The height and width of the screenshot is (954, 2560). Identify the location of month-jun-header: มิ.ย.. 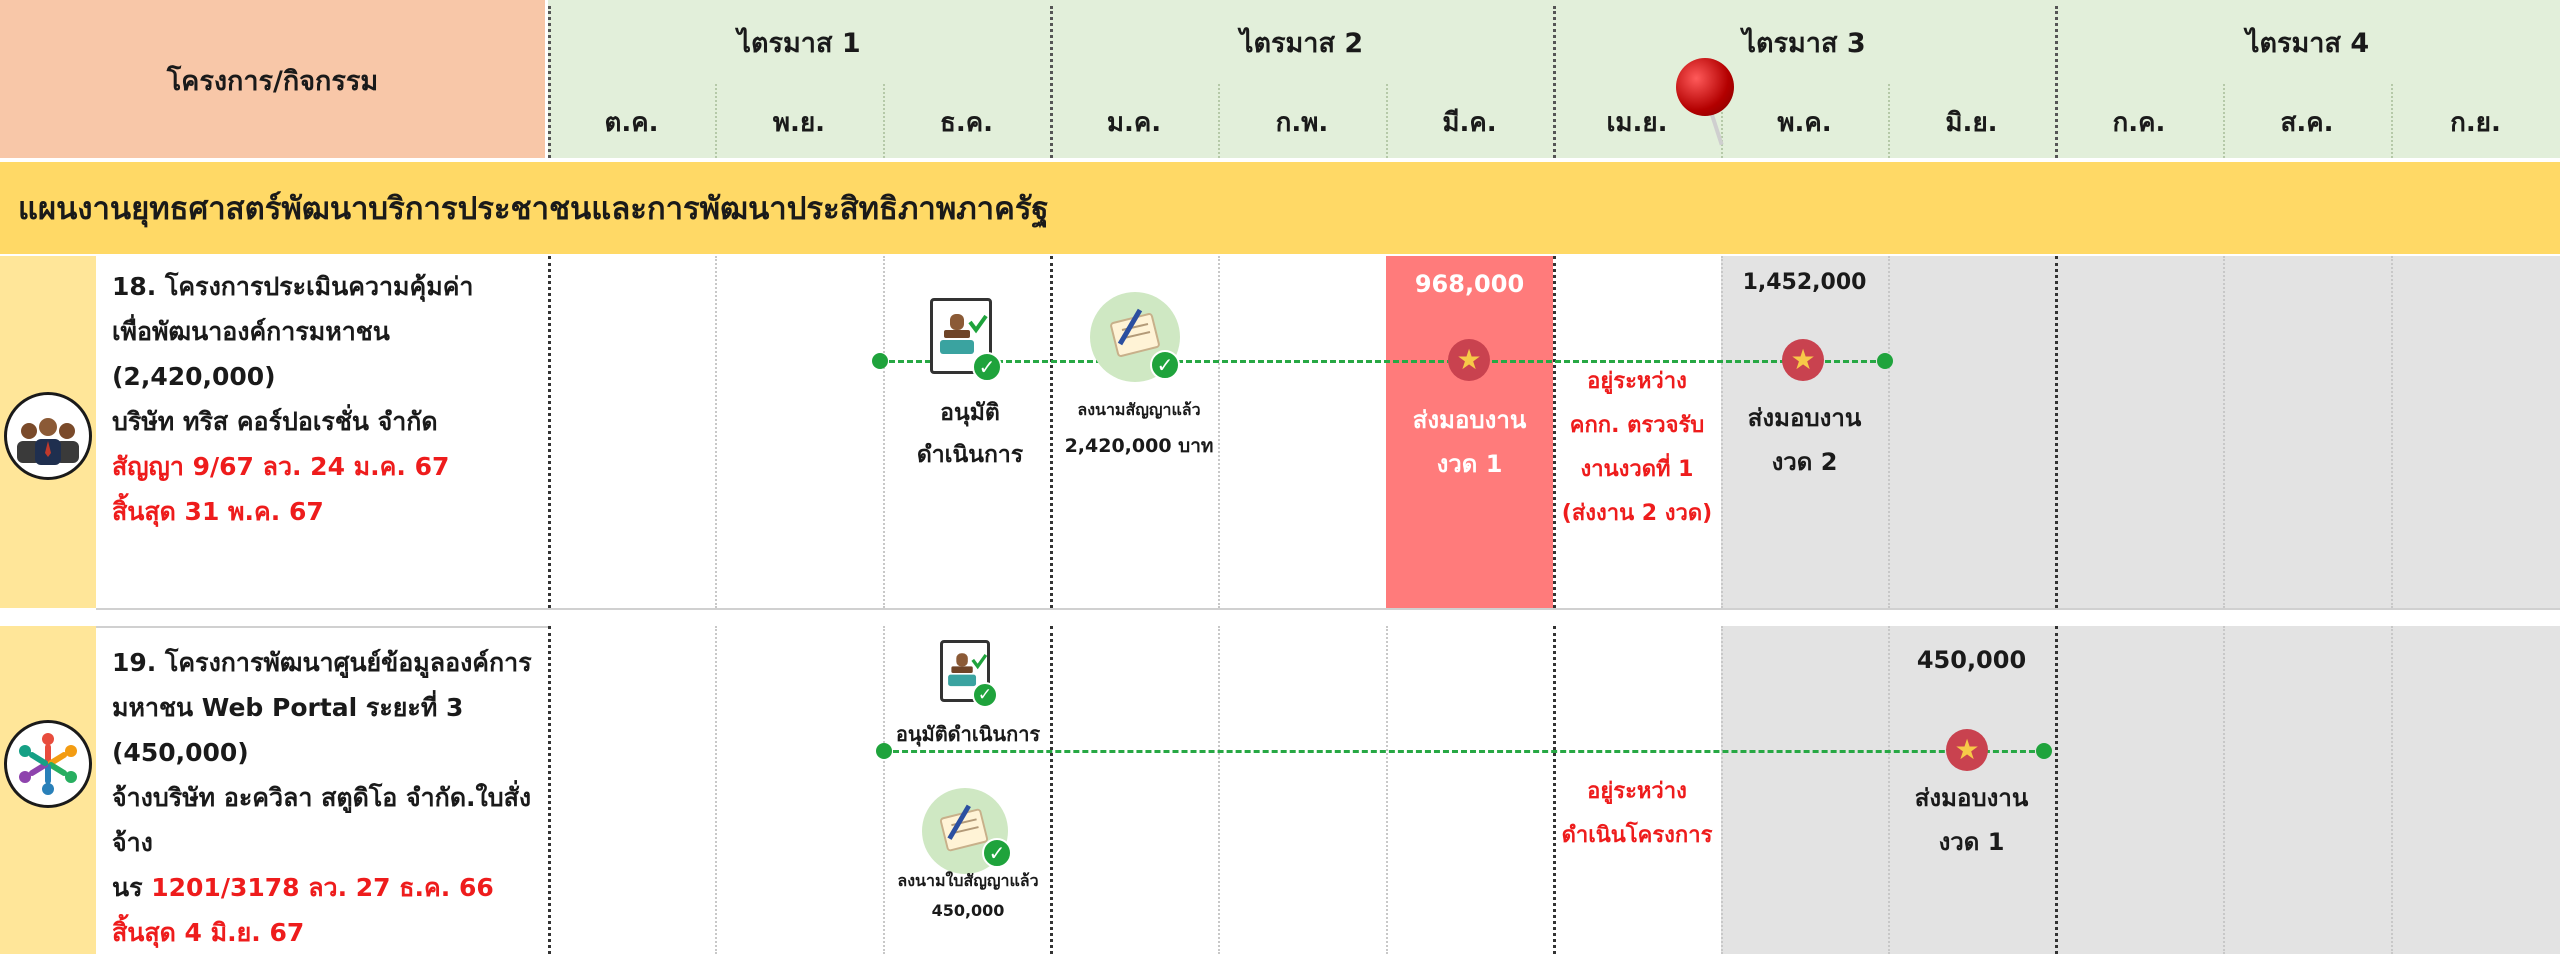
(1971, 122).